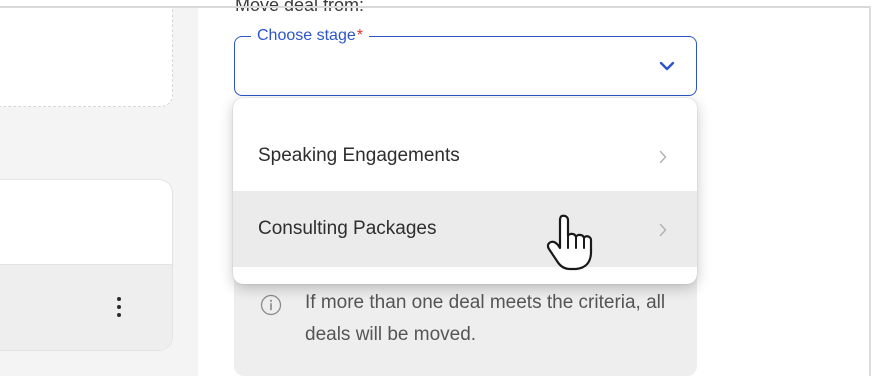 This screenshot has width=886, height=376. Describe the element at coordinates (271, 305) in the screenshot. I see `info-icon` at that location.